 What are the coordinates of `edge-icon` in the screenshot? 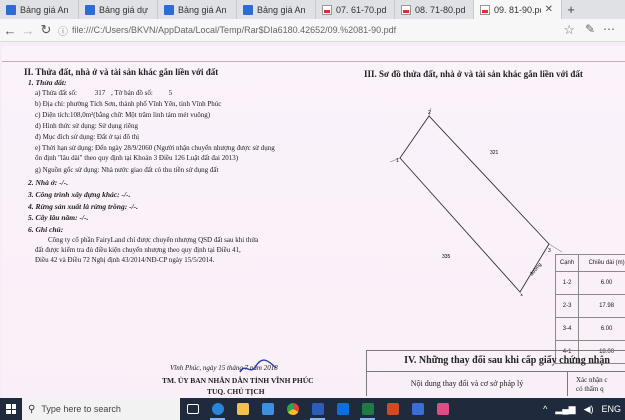 It's located at (217, 409).